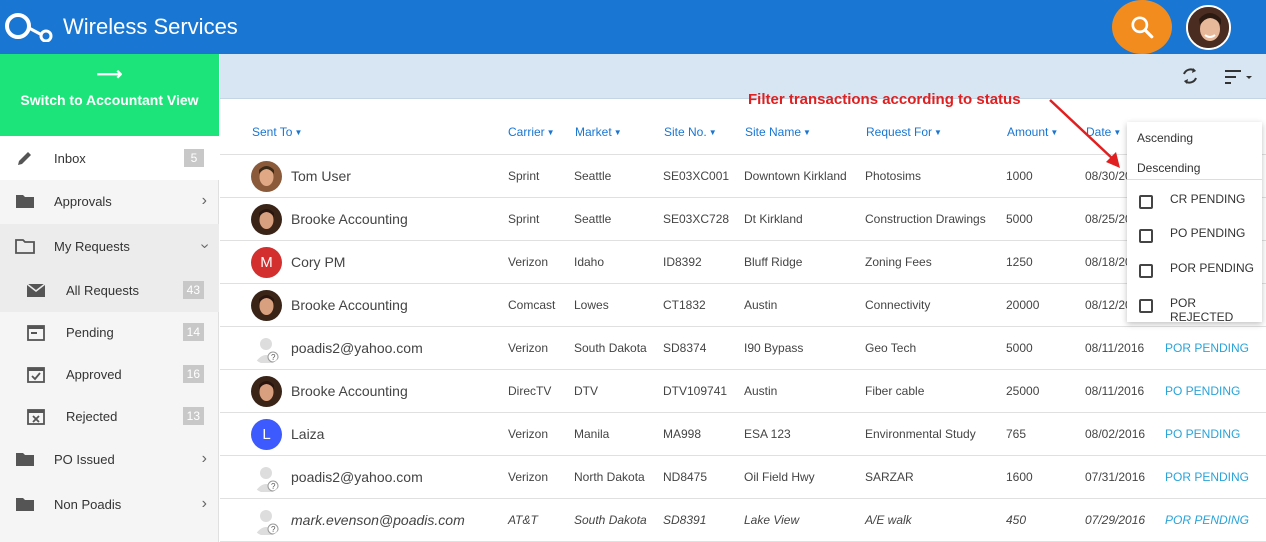 The image size is (1266, 542). Describe the element at coordinates (895, 391) in the screenshot. I see `cell-request-for: Fiber cable` at that location.